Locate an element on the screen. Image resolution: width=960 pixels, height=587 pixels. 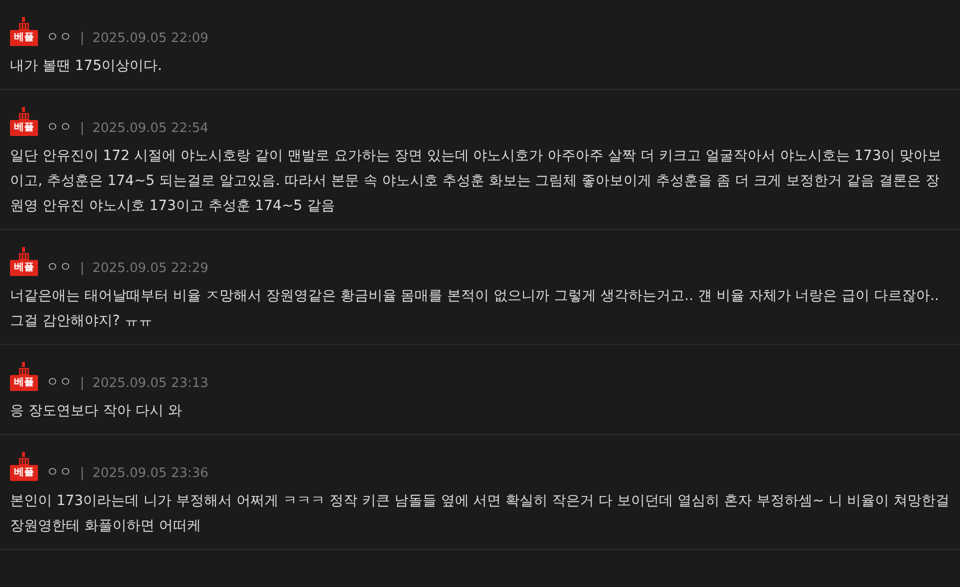
comment-date: 2025.09.05 23:13 is located at coordinates (150, 383).